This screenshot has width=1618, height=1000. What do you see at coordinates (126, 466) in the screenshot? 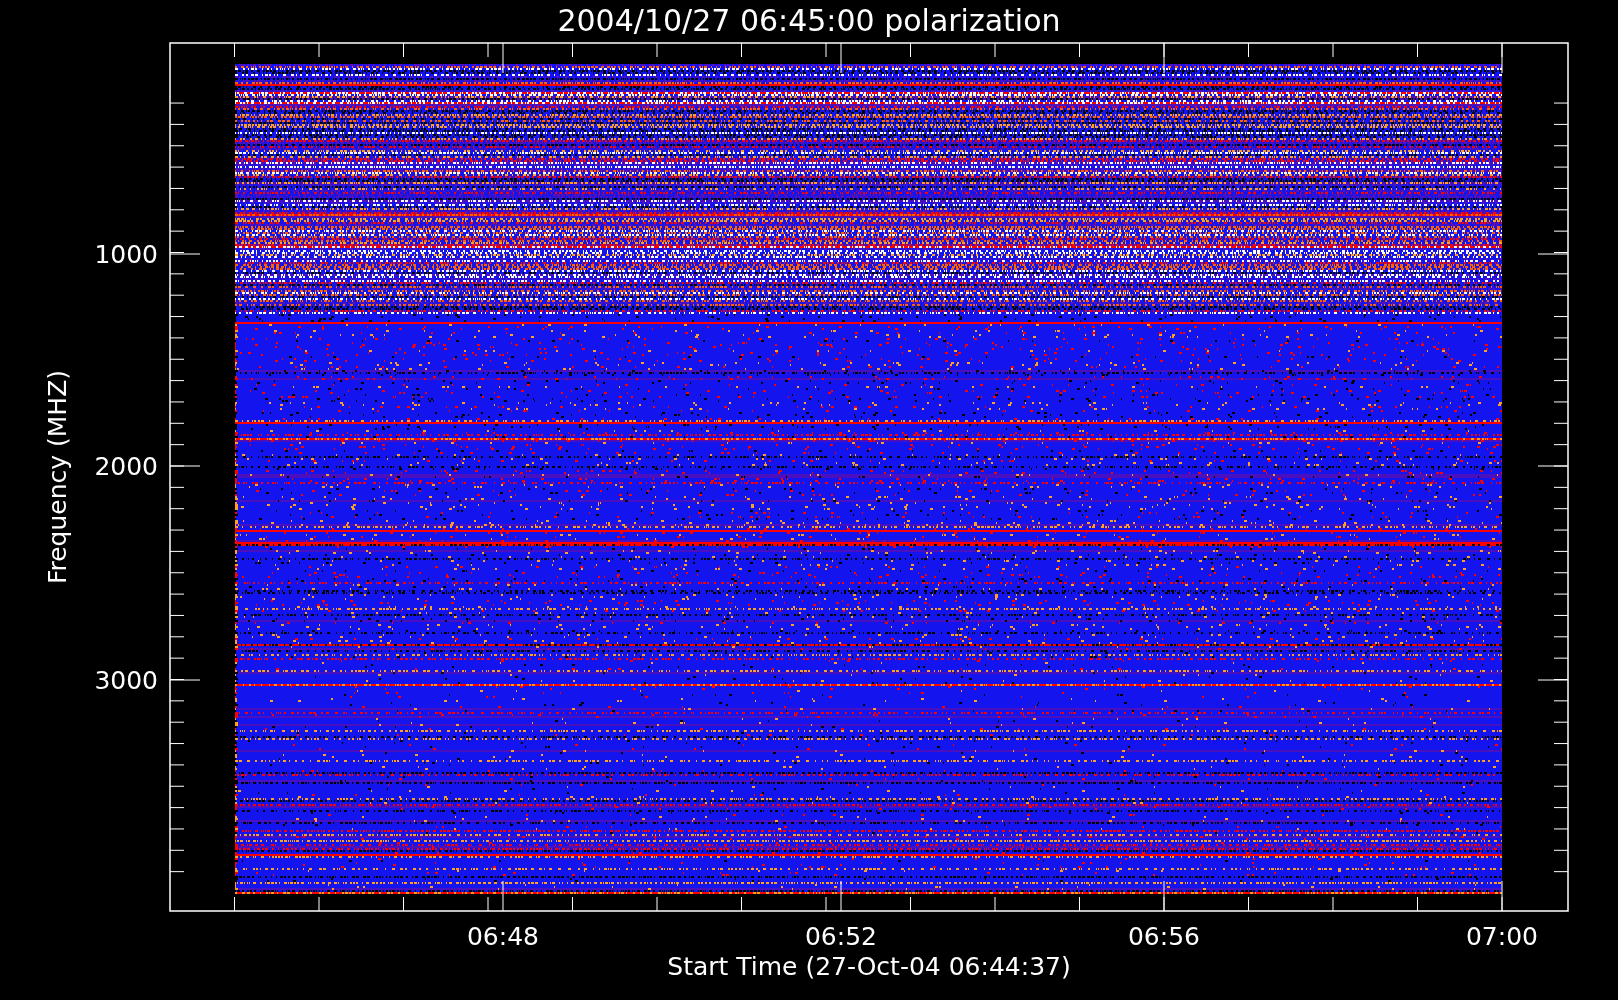
I see `y-tick-label: 2000` at bounding box center [126, 466].